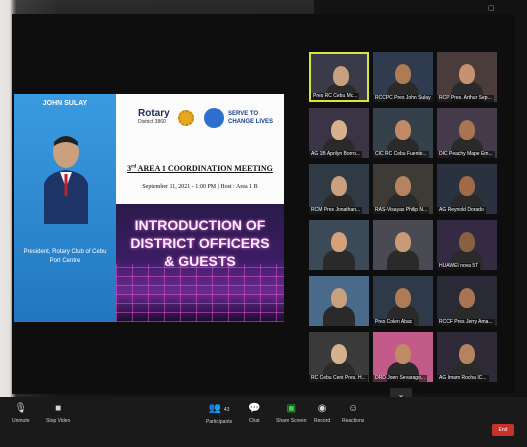 Image resolution: width=527 pixels, height=447 pixels. I want to click on unmute-button: 🎙 Unmute, so click(21, 413).